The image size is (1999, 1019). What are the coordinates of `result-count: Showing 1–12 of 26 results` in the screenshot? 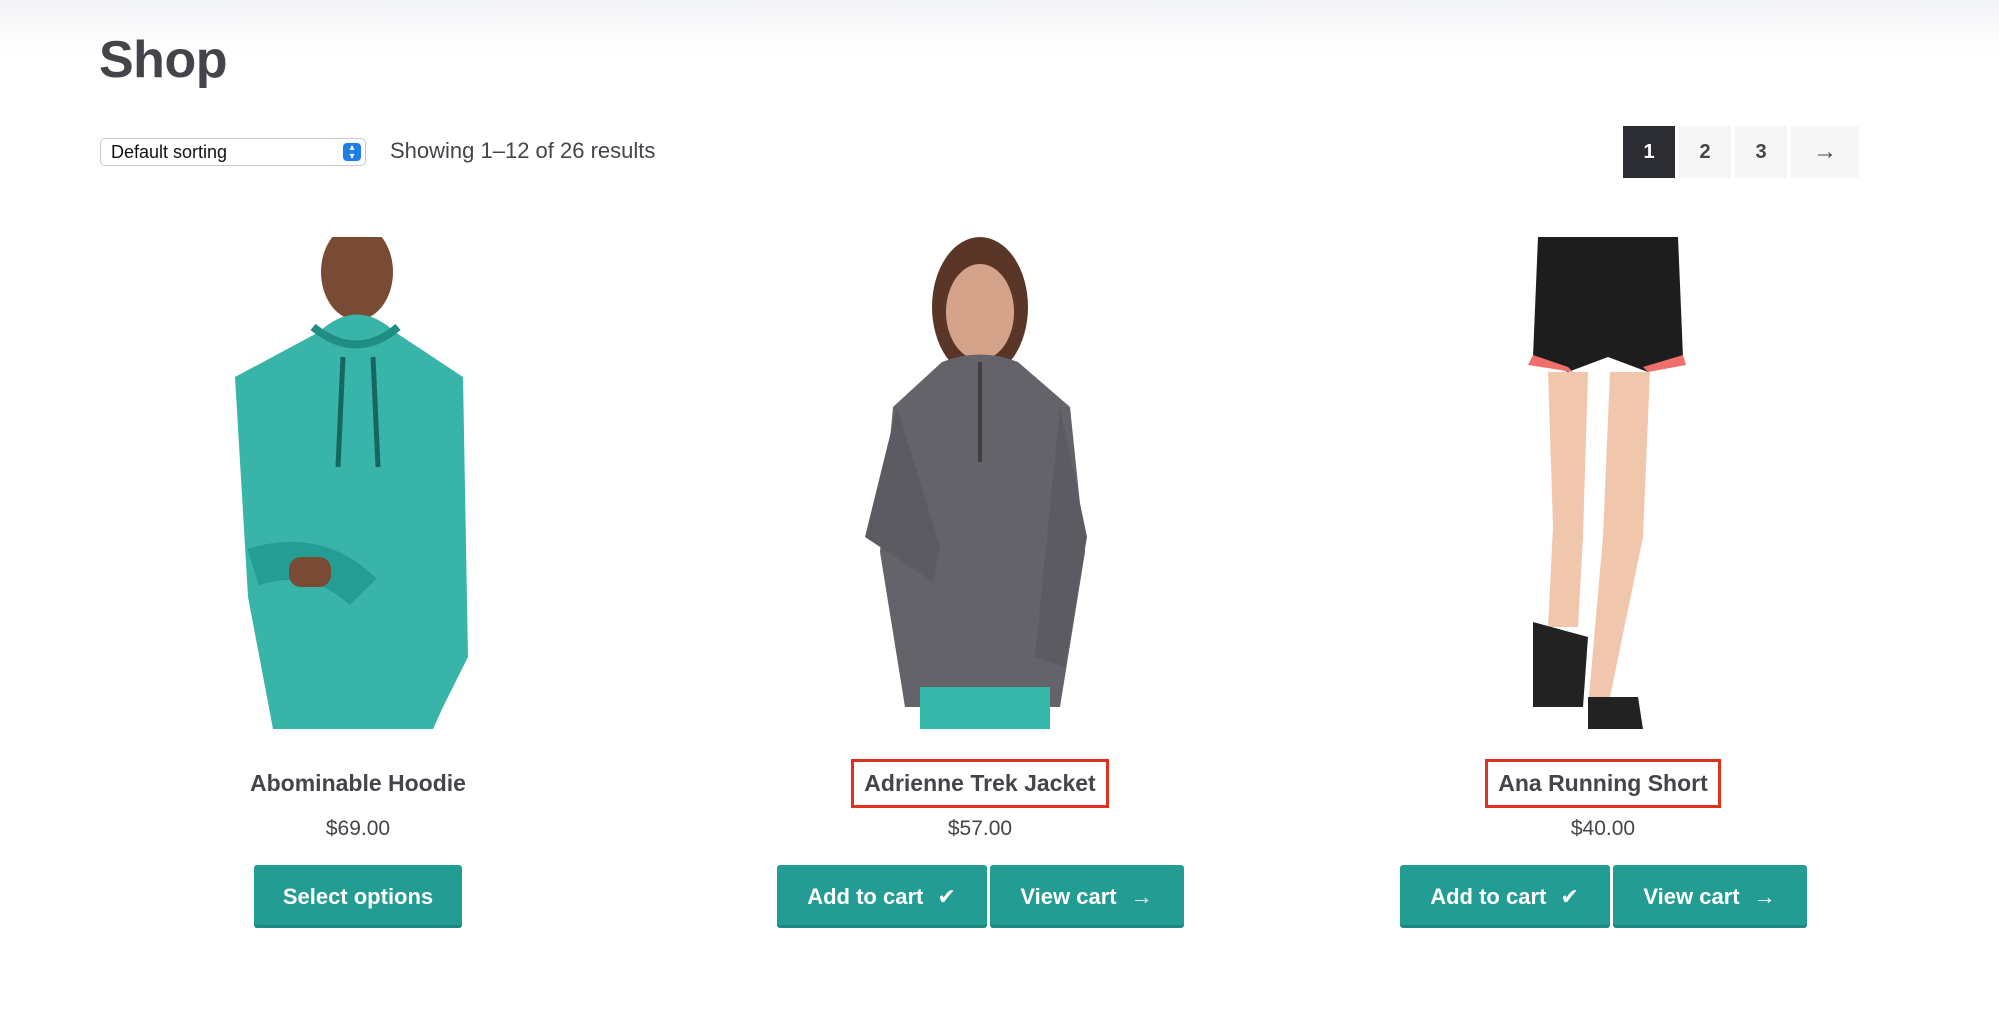 It's located at (523, 150).